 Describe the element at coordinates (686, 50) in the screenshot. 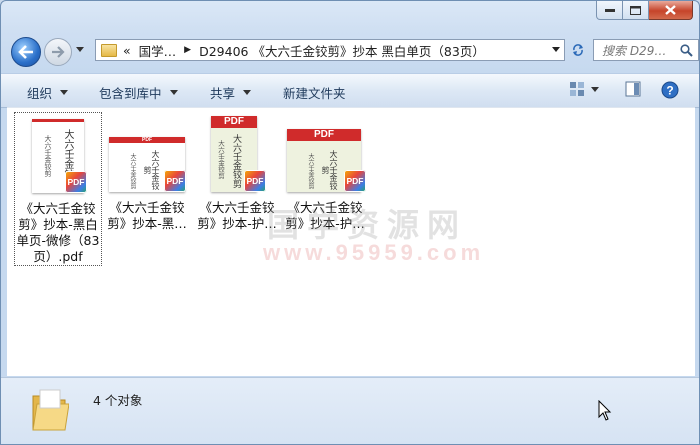

I see `search-icon` at that location.